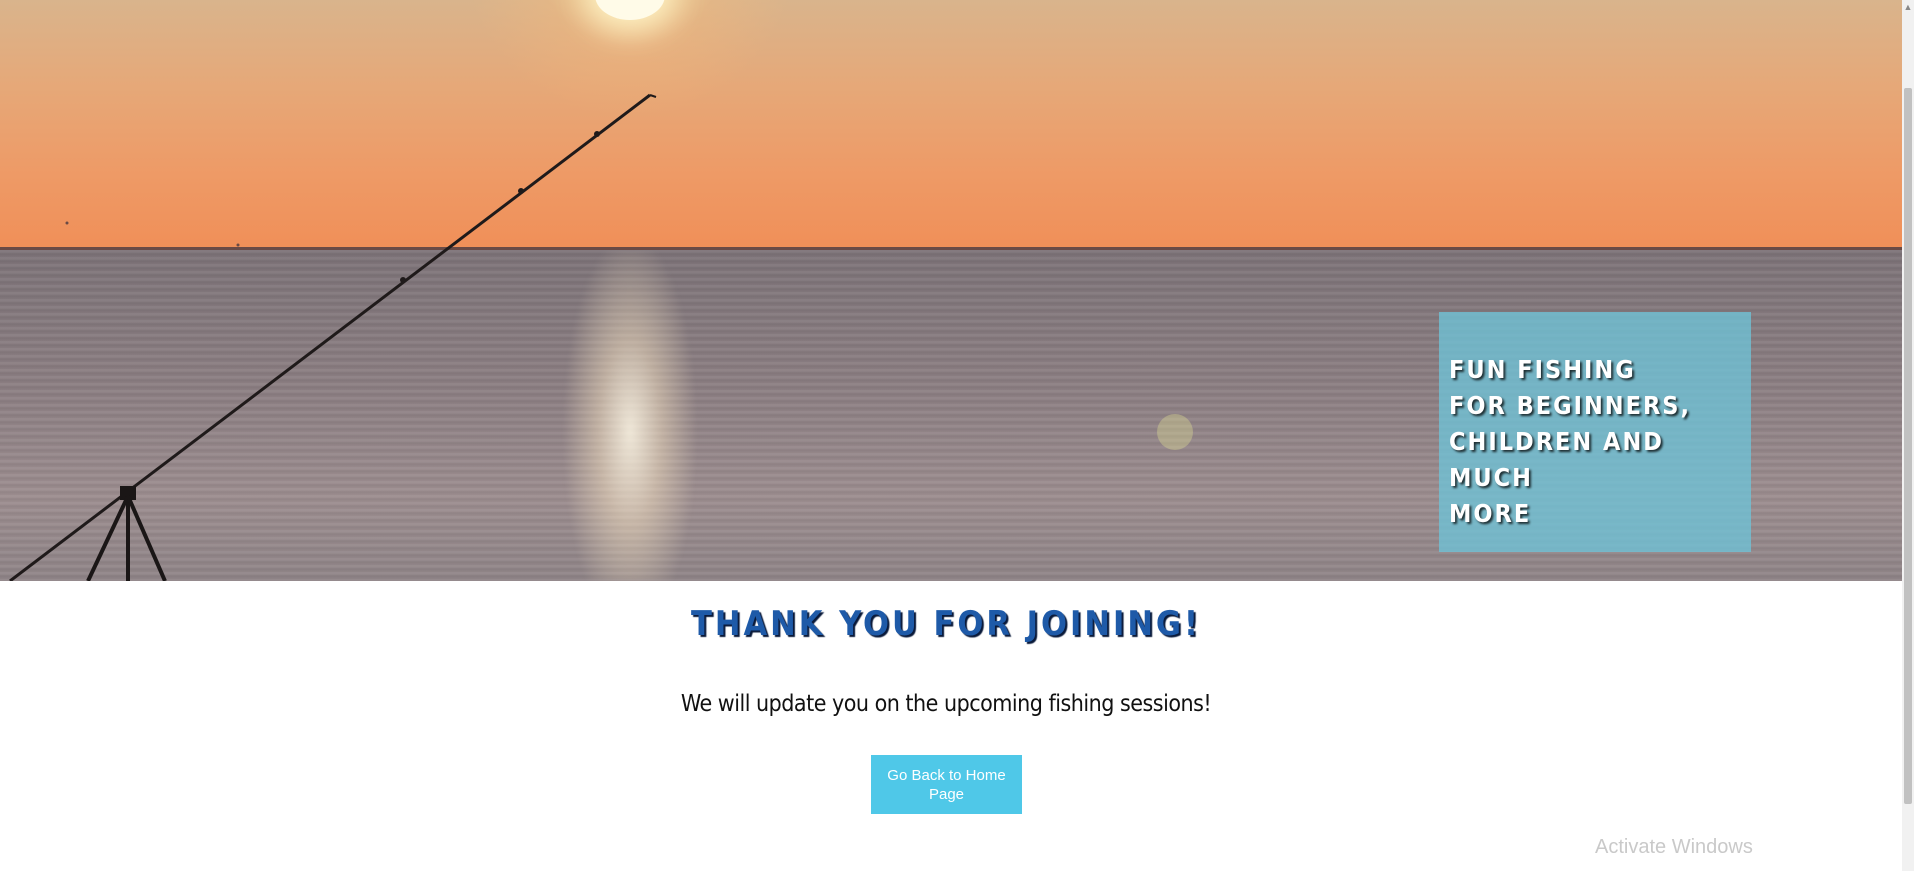  I want to click on hero-tagline-line-3: CHILDREN AND MUCH, so click(1556, 459).